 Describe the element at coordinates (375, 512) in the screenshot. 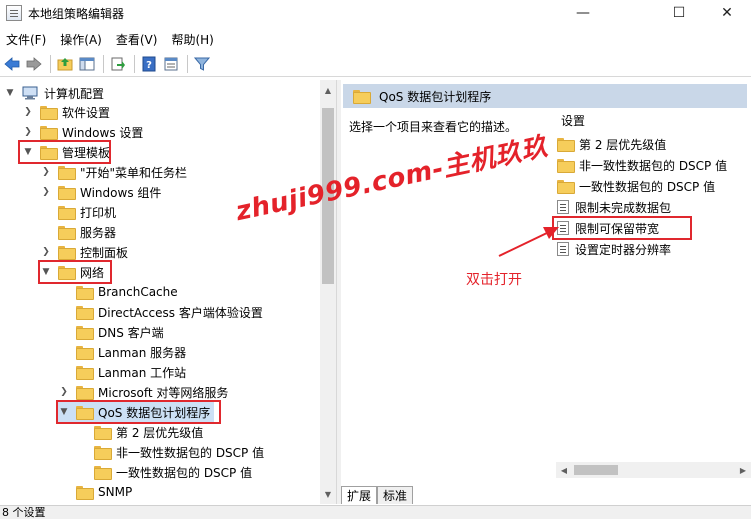

I see `status-bar: 8 个设置` at that location.